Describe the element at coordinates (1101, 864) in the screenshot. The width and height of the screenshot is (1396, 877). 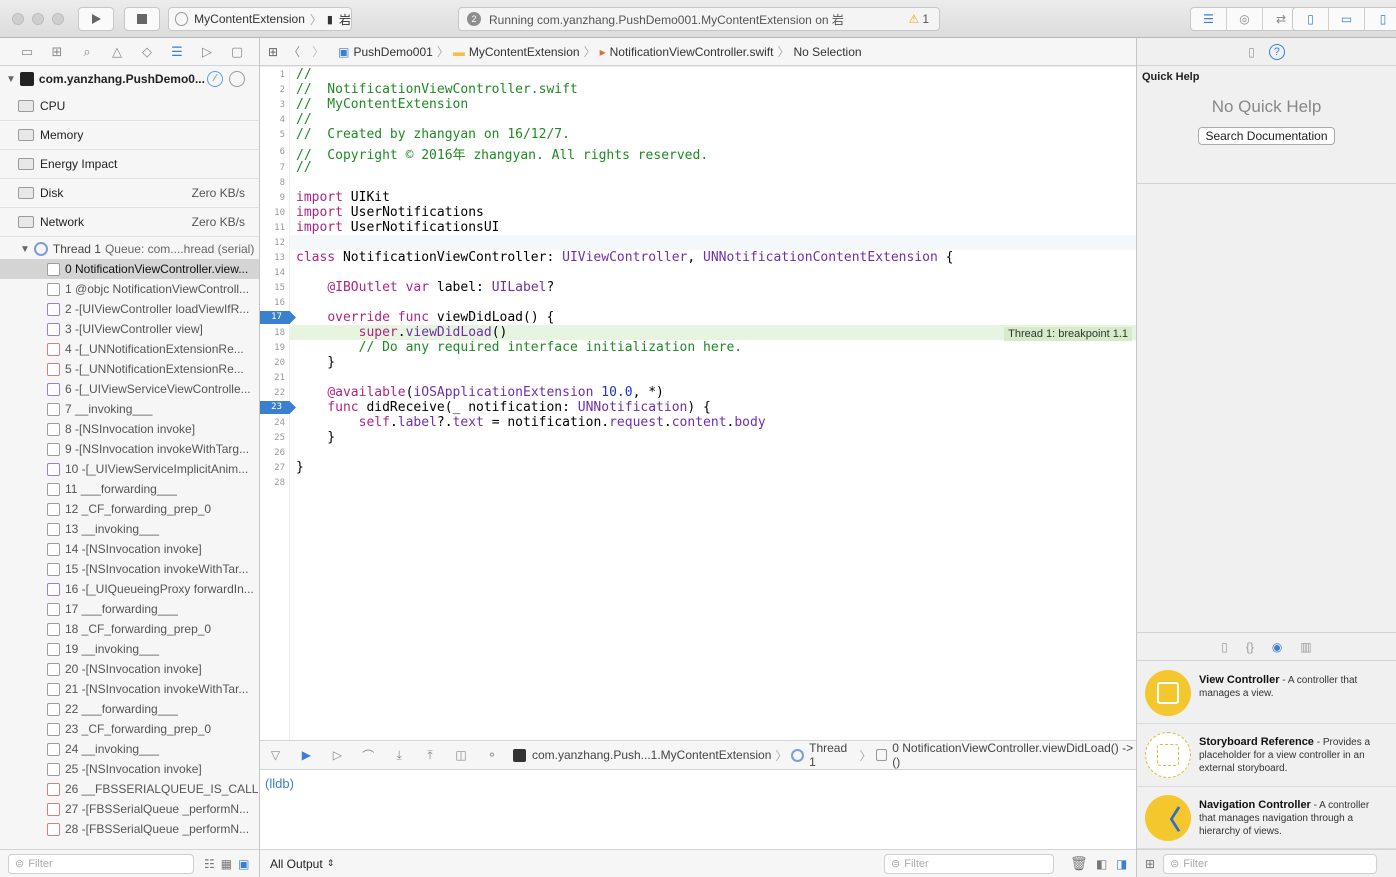
I see `show-variables-icon: ◧` at that location.